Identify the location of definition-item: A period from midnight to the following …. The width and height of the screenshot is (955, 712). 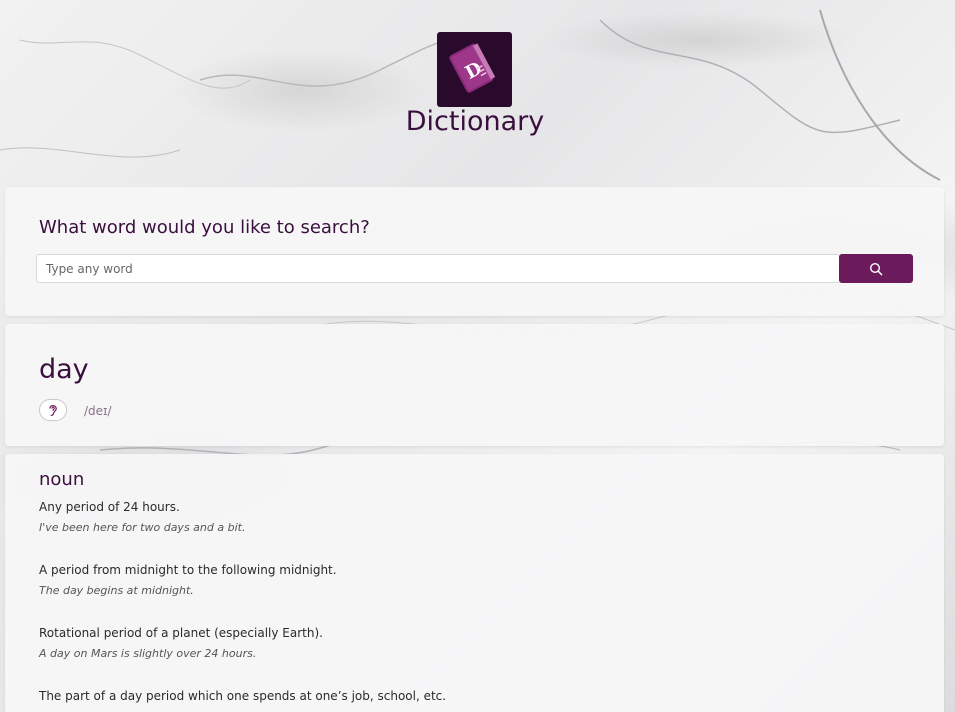
(479, 580).